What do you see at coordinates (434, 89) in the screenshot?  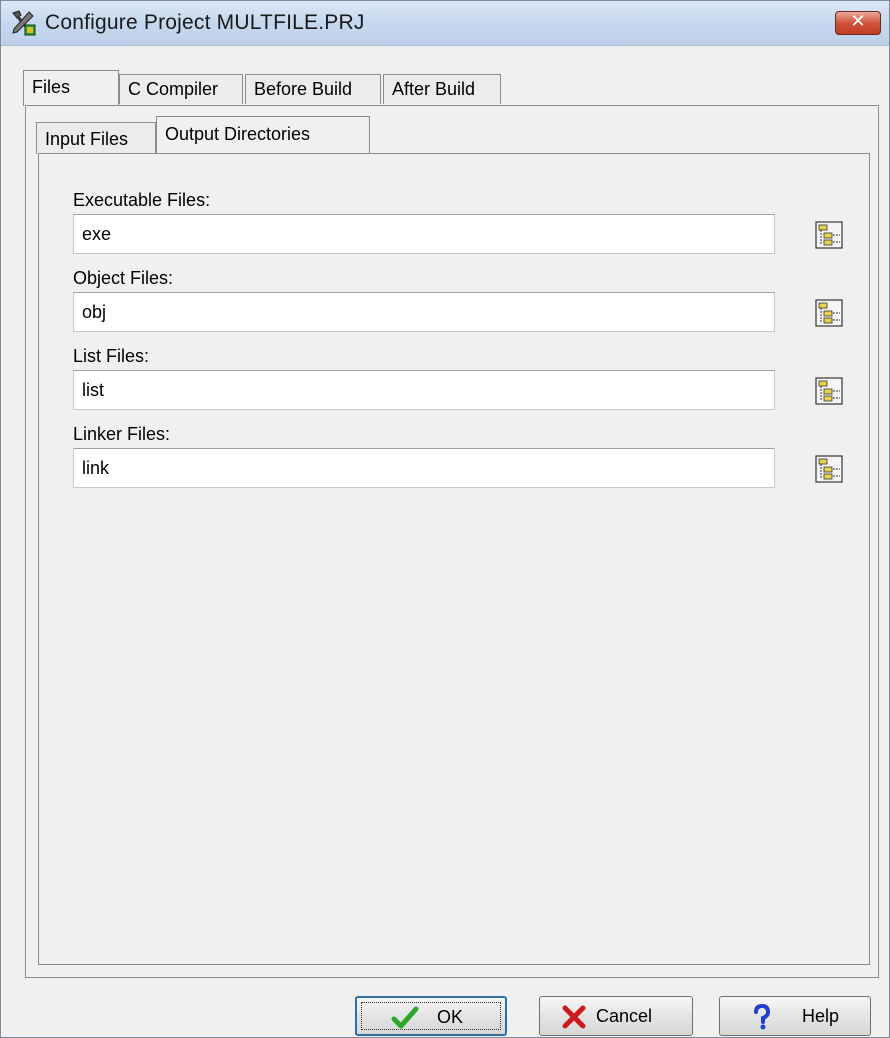 I see `tab-label: After Build` at bounding box center [434, 89].